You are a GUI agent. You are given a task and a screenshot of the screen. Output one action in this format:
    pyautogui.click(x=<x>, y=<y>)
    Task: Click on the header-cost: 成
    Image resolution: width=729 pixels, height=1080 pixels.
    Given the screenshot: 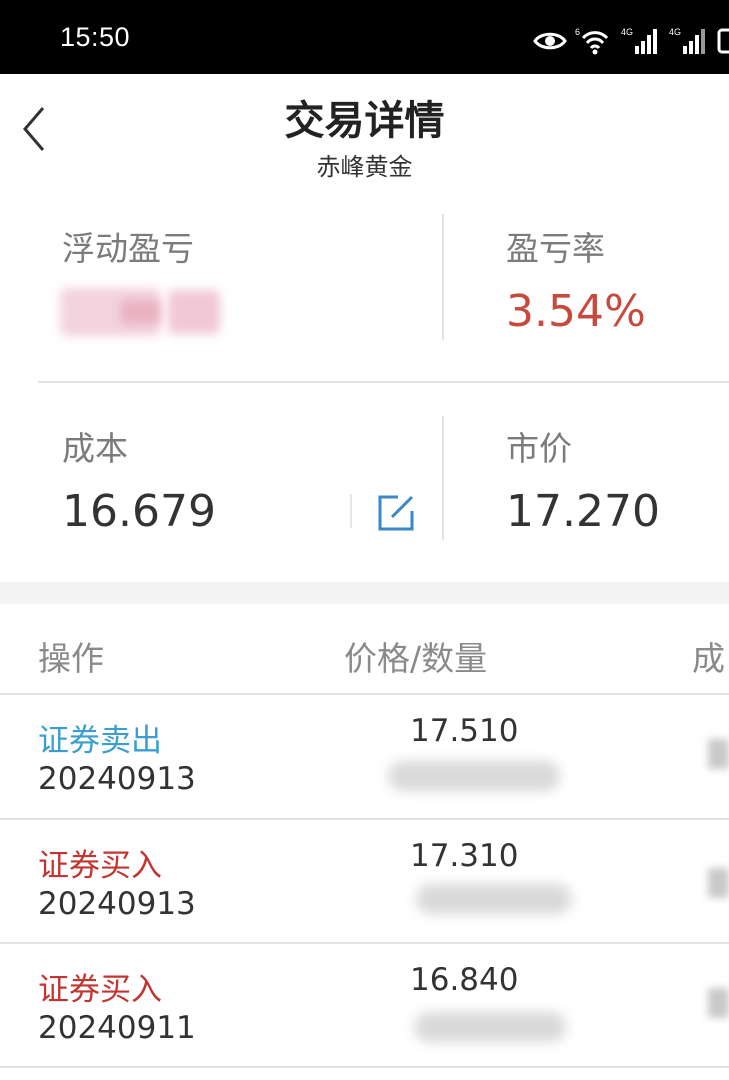 What is the action you would take?
    pyautogui.click(x=708, y=658)
    